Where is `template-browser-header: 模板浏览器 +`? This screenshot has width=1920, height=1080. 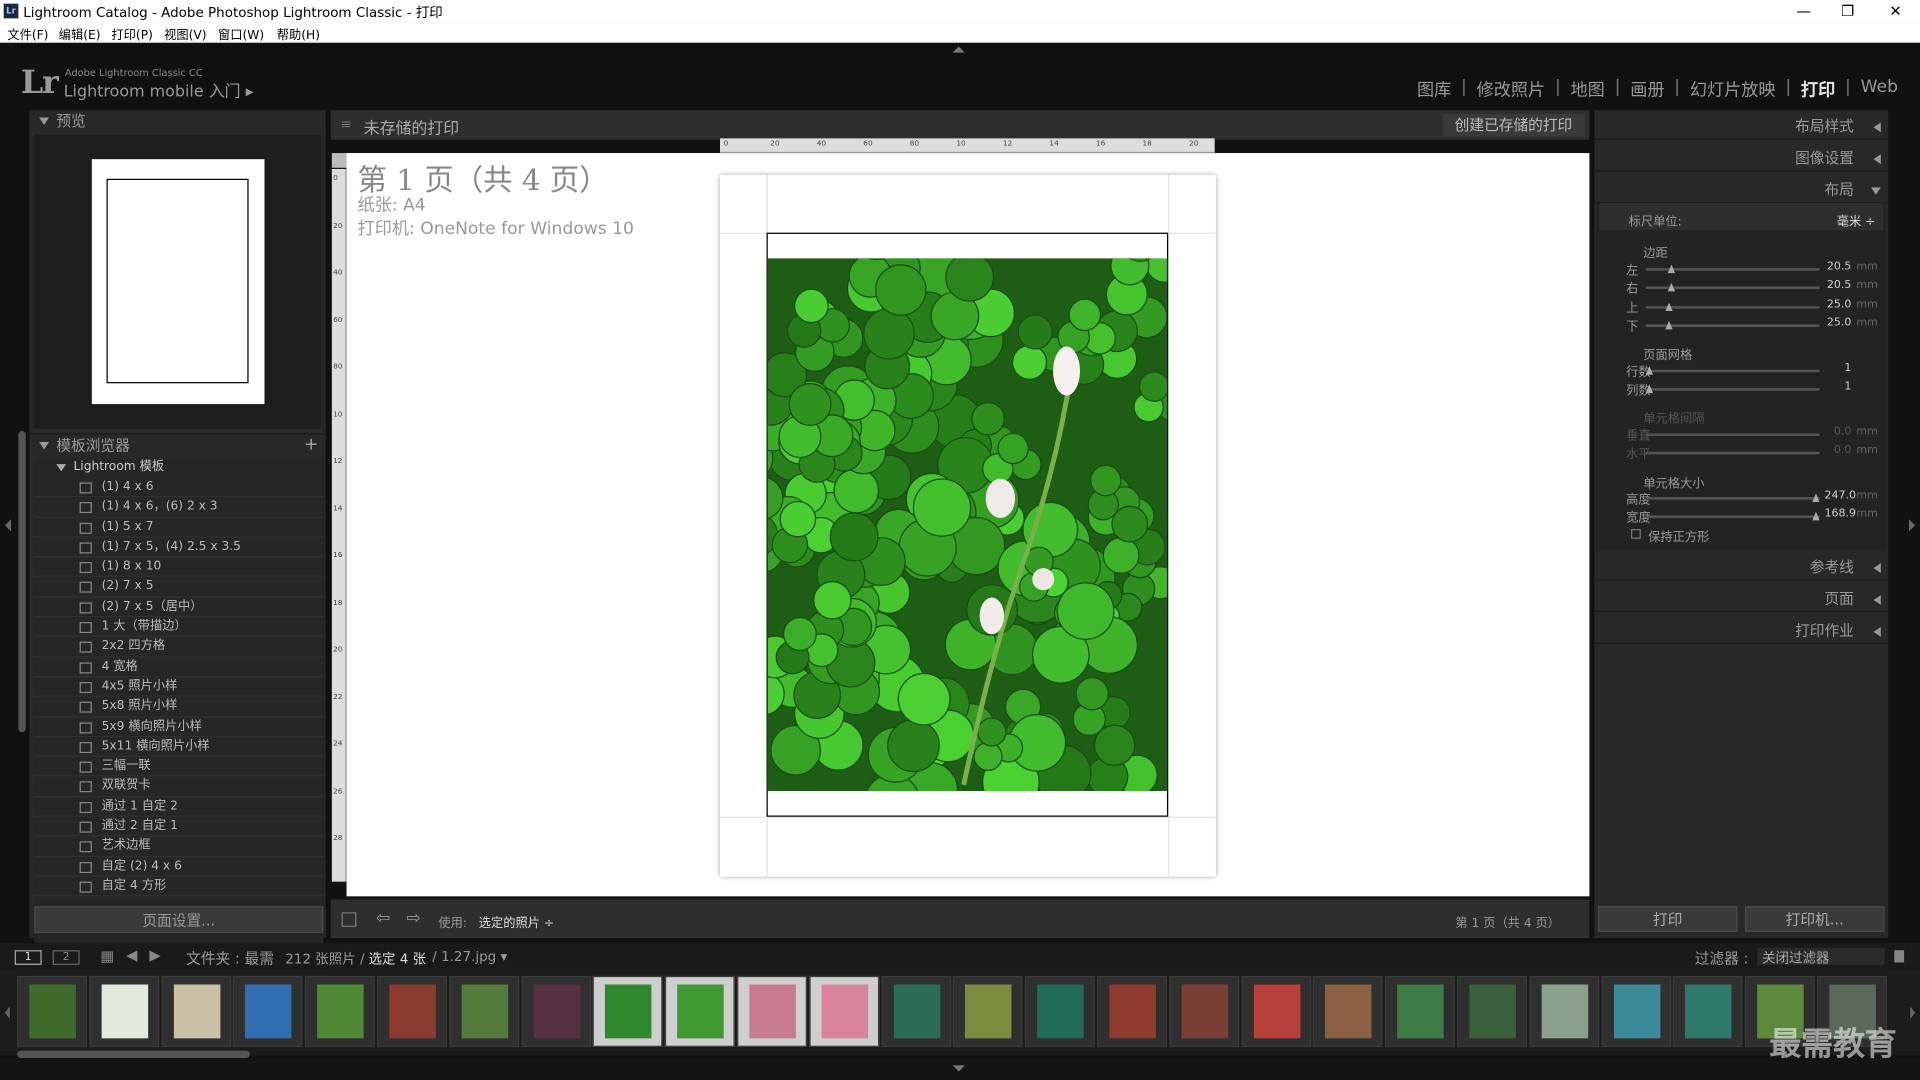 template-browser-header: 模板浏览器 + is located at coordinates (177, 444).